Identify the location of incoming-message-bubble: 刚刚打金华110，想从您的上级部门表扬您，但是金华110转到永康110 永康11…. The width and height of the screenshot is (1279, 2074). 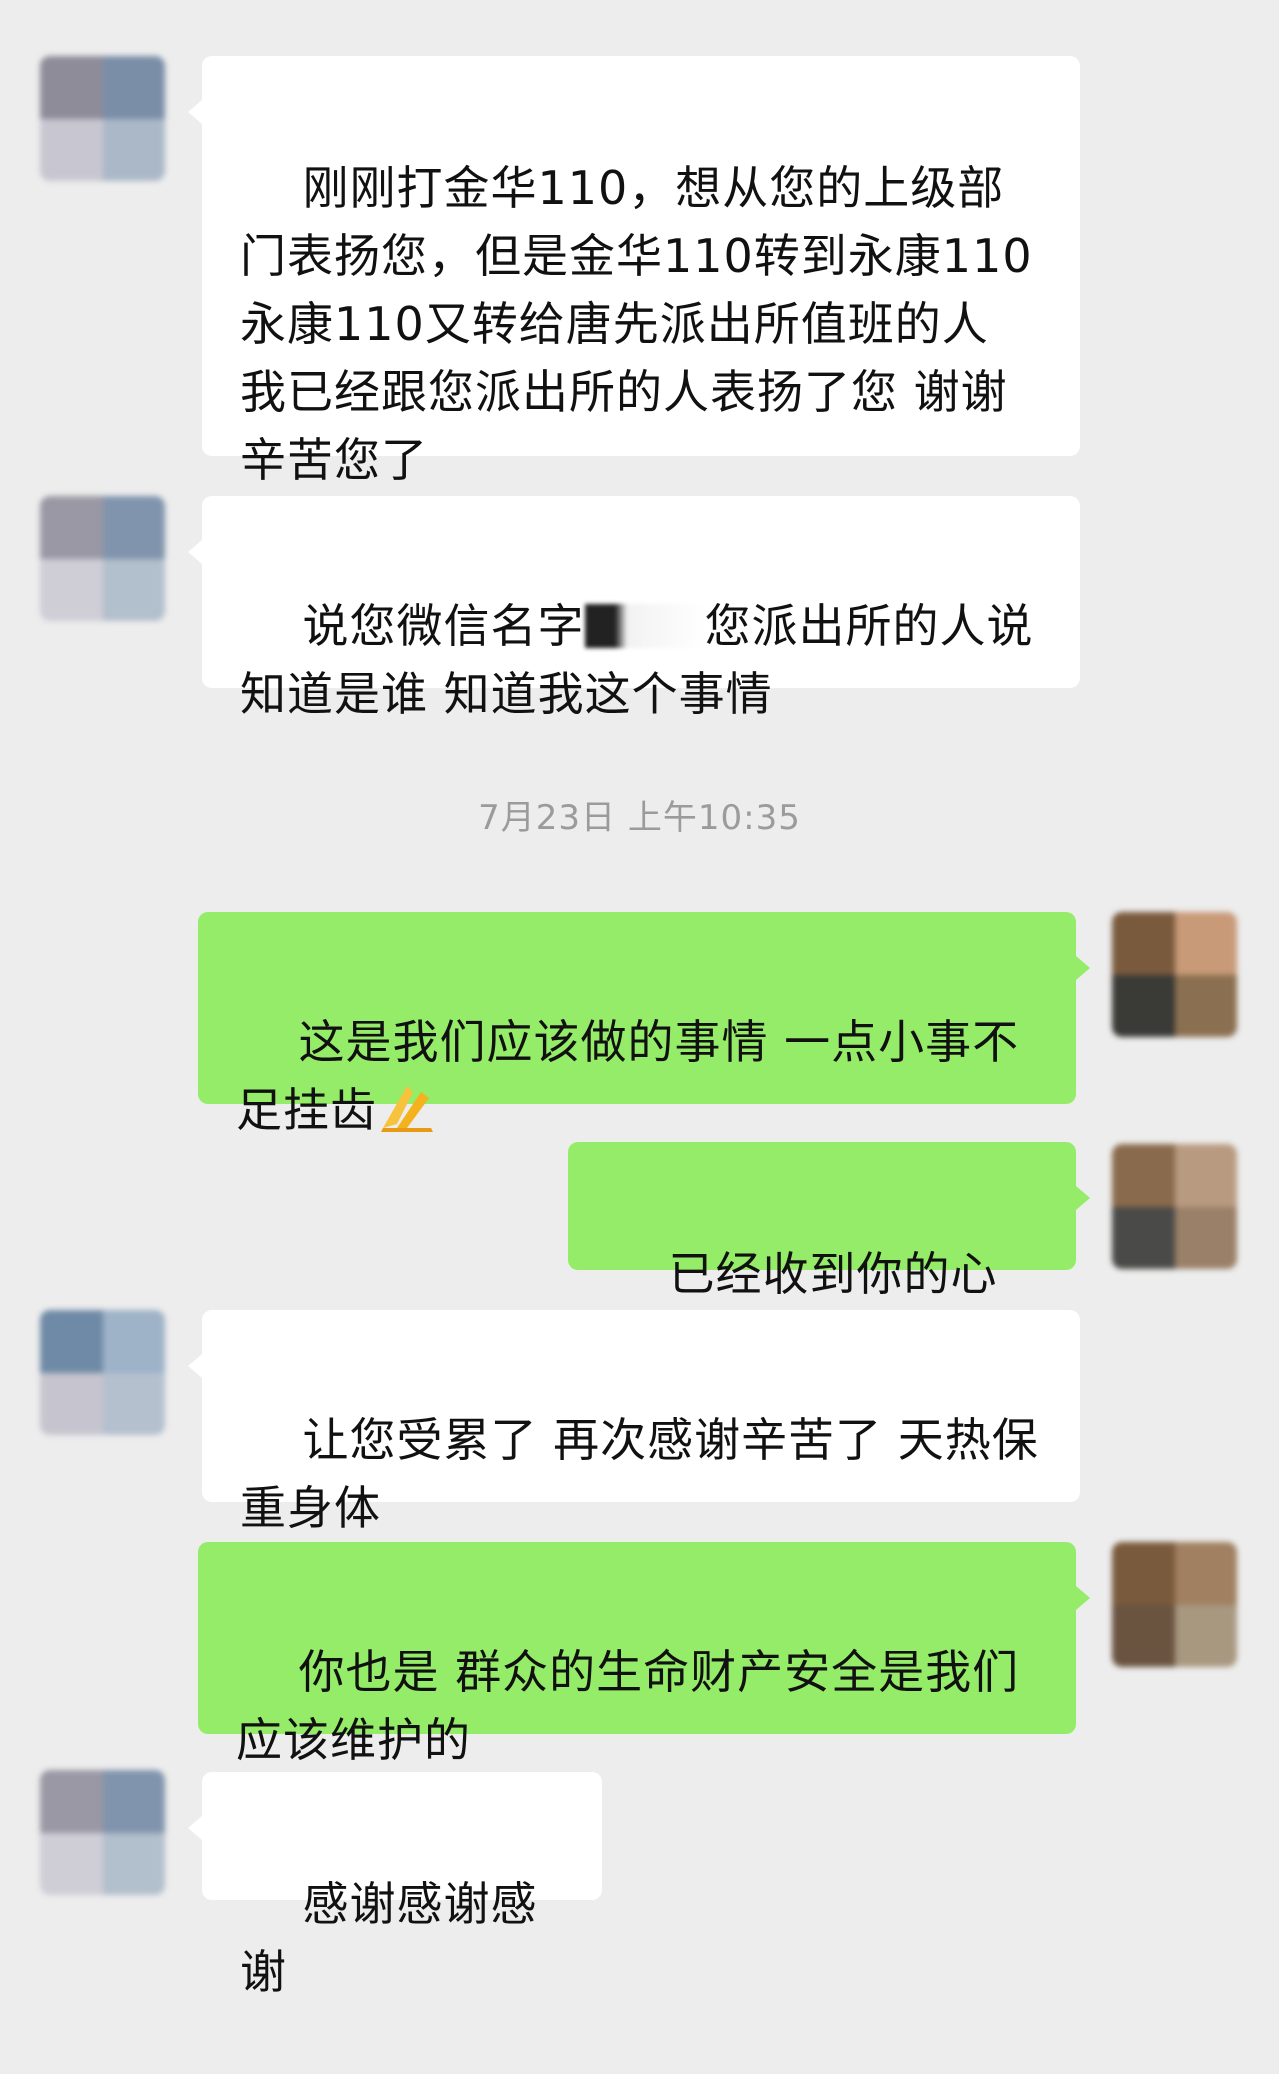
(634, 271).